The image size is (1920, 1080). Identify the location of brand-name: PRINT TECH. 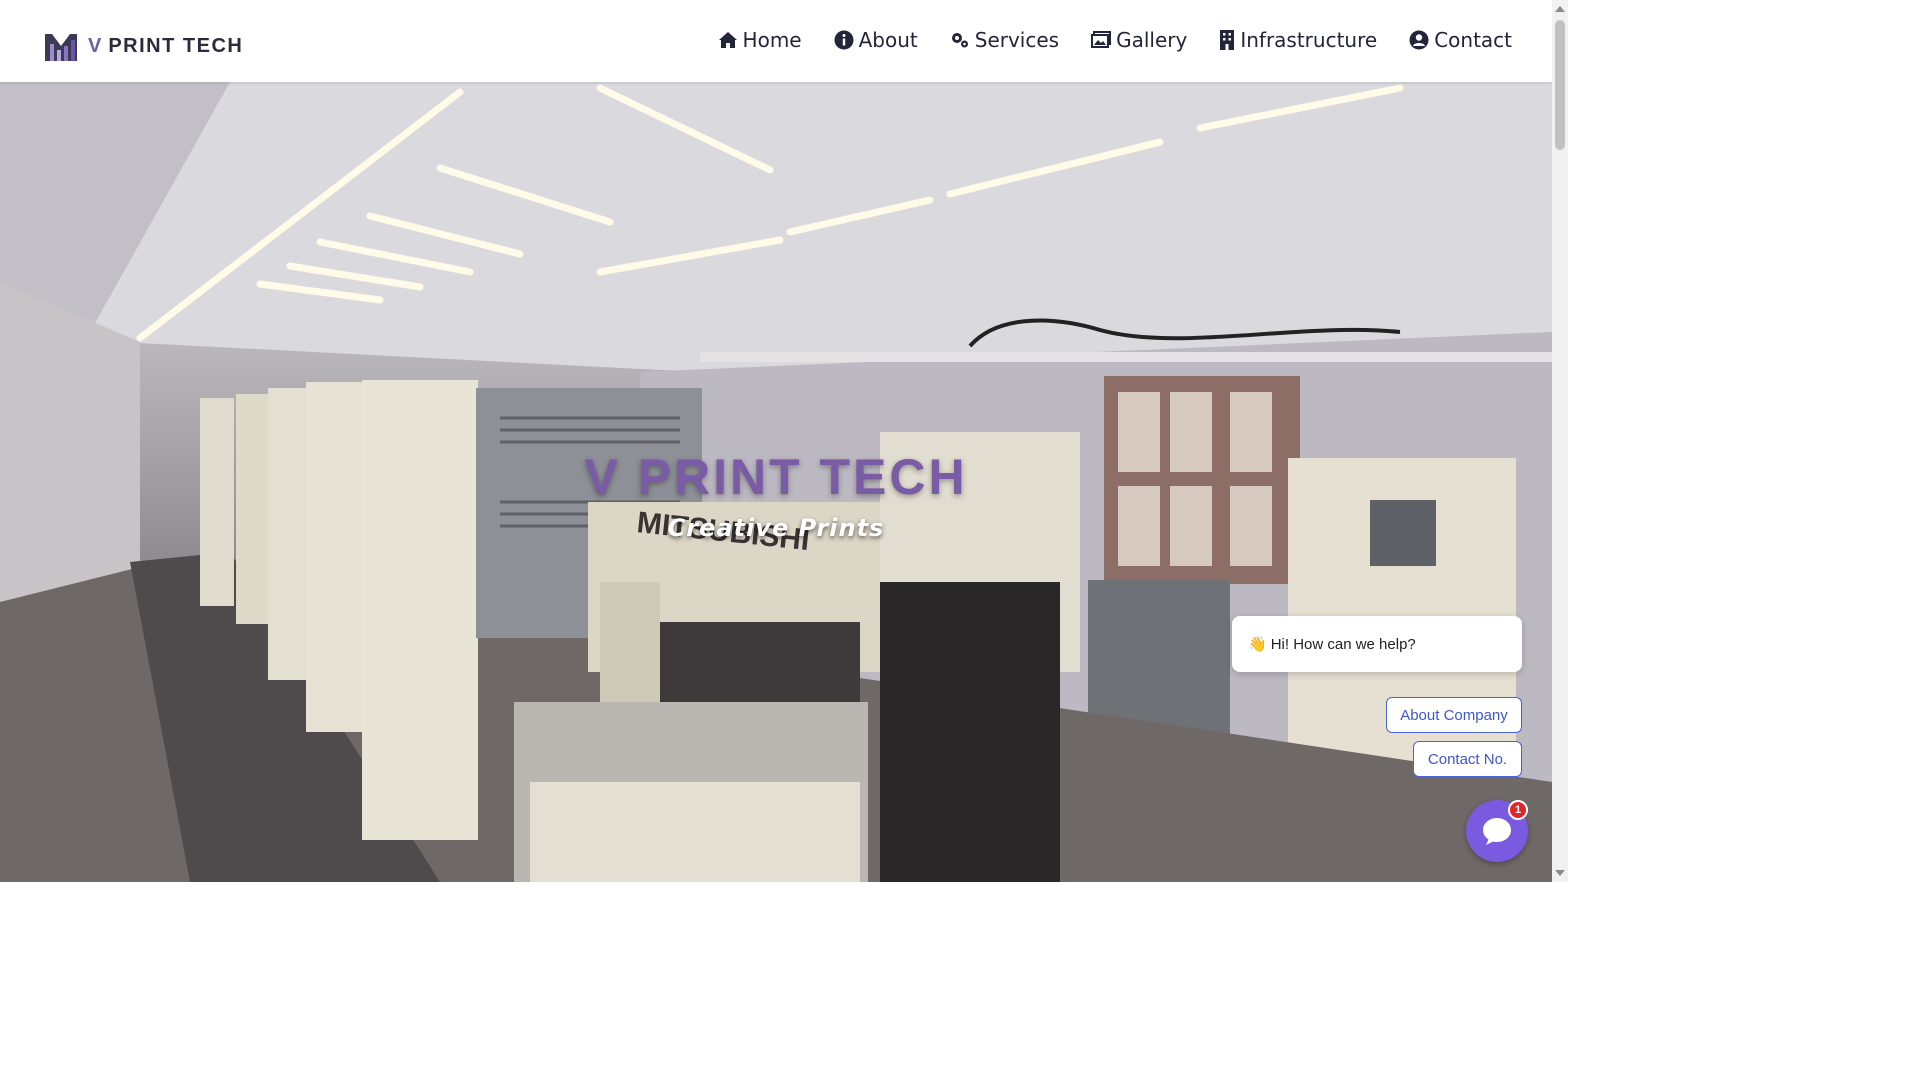
(176, 45).